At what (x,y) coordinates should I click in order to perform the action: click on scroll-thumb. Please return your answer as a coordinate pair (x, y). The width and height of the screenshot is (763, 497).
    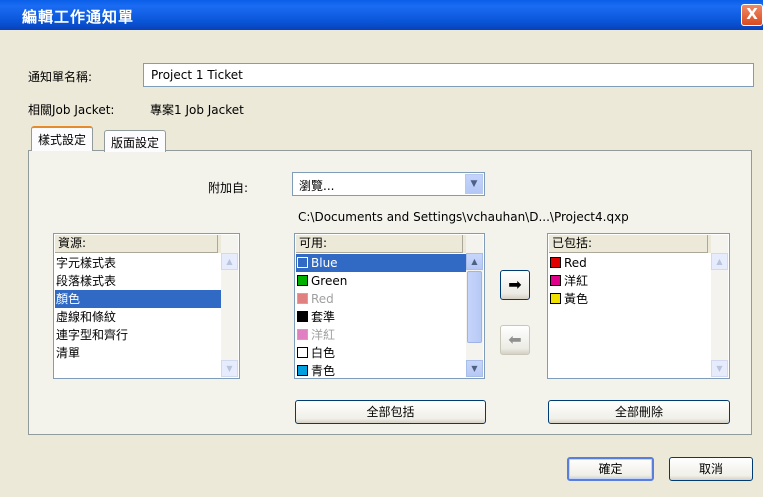
    Looking at the image, I should click on (474, 307).